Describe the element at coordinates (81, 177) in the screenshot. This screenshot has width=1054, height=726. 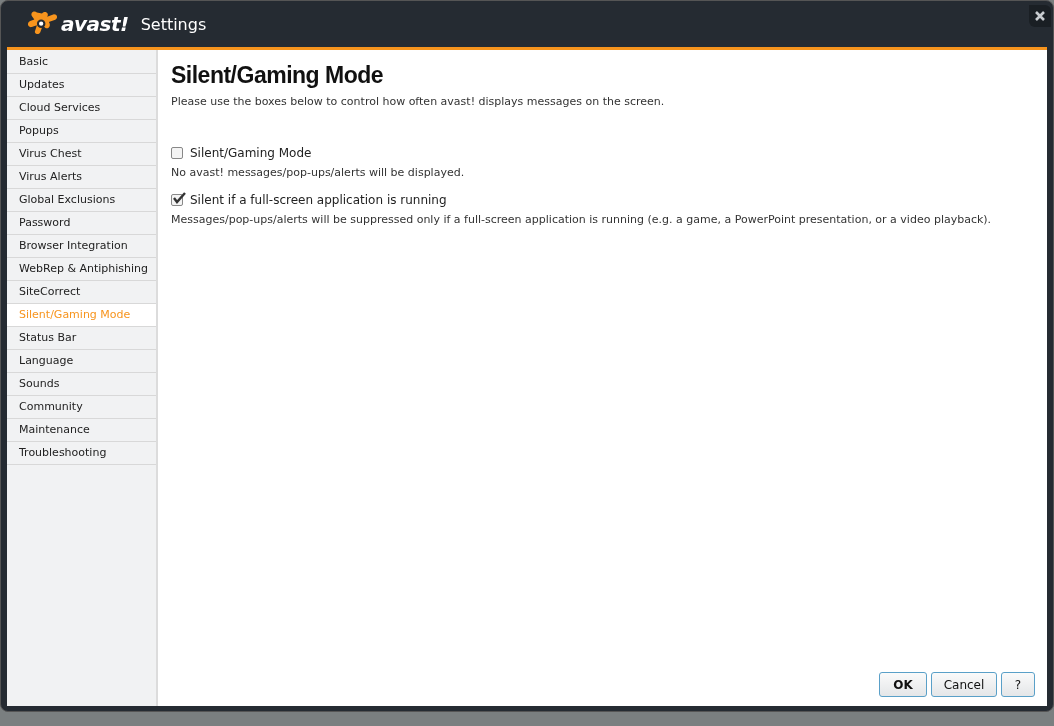
I see `sidebar-item: Virus Alerts` at that location.